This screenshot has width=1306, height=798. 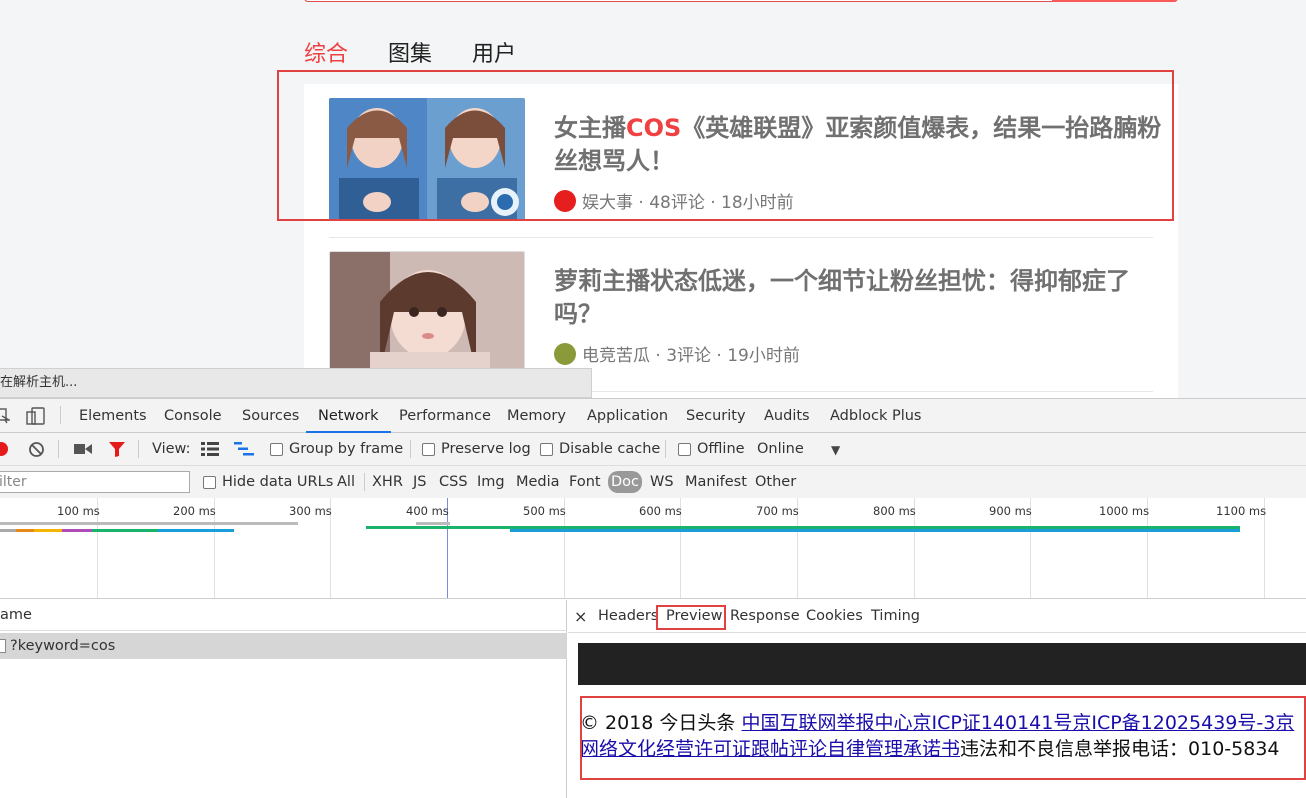 What do you see at coordinates (346, 482) in the screenshot?
I see `filter-type-all: All` at bounding box center [346, 482].